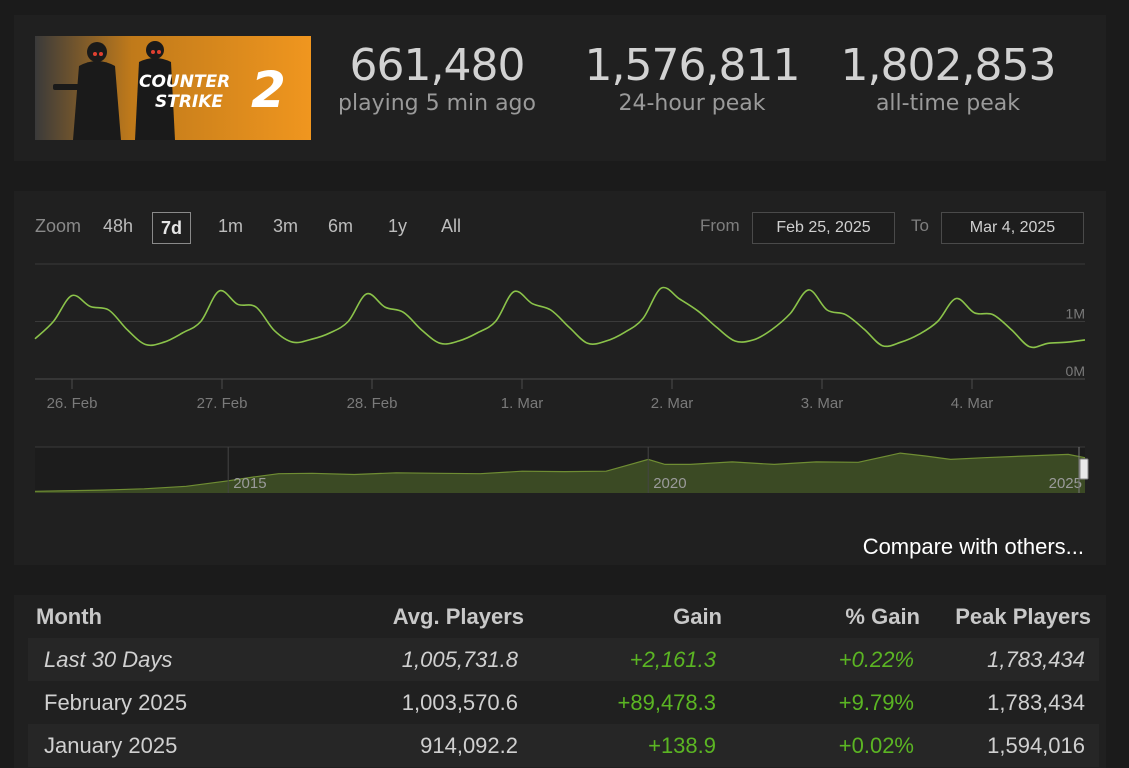  Describe the element at coordinates (403, 745) in the screenshot. I see `cell-avg-players: 914,092.2` at that location.